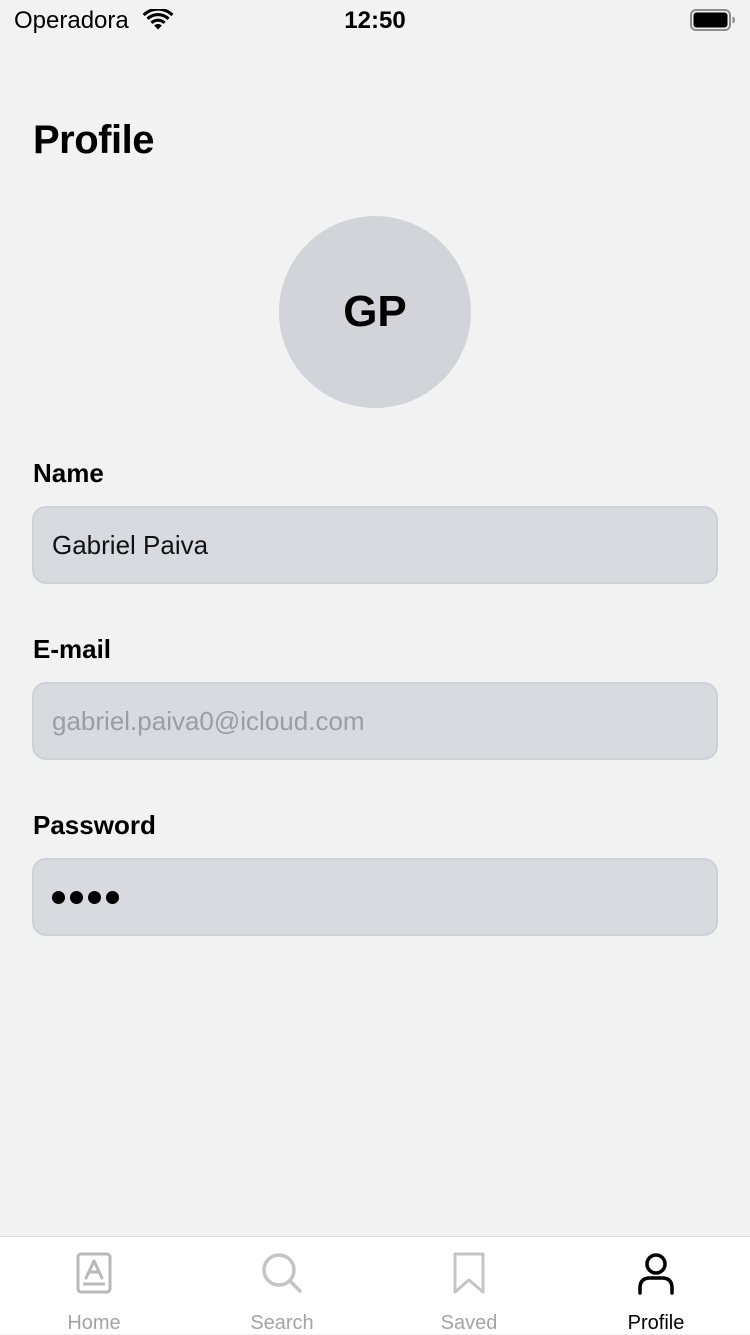  I want to click on tab-label-saved: Saved, so click(469, 1323).